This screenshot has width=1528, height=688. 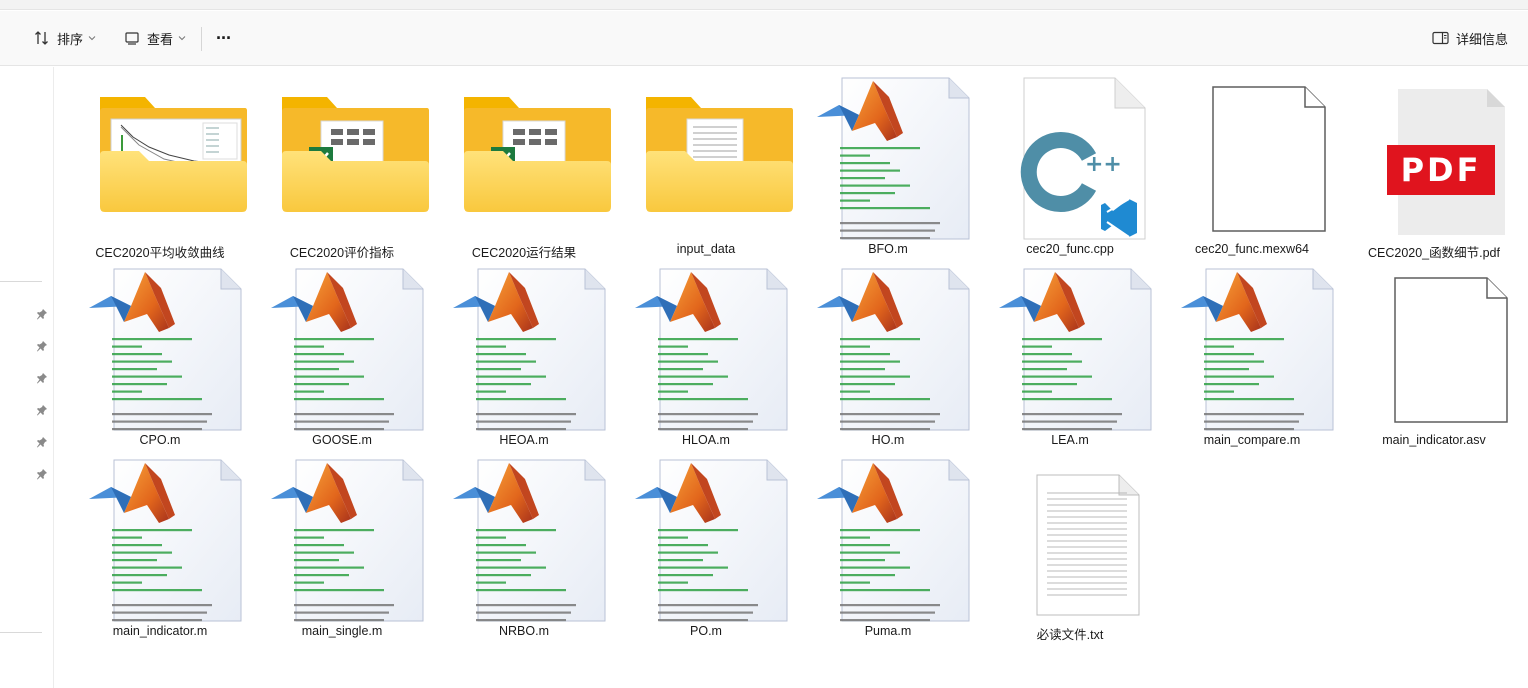 I want to click on file-name: main_indicator.asv, so click(x=1434, y=440).